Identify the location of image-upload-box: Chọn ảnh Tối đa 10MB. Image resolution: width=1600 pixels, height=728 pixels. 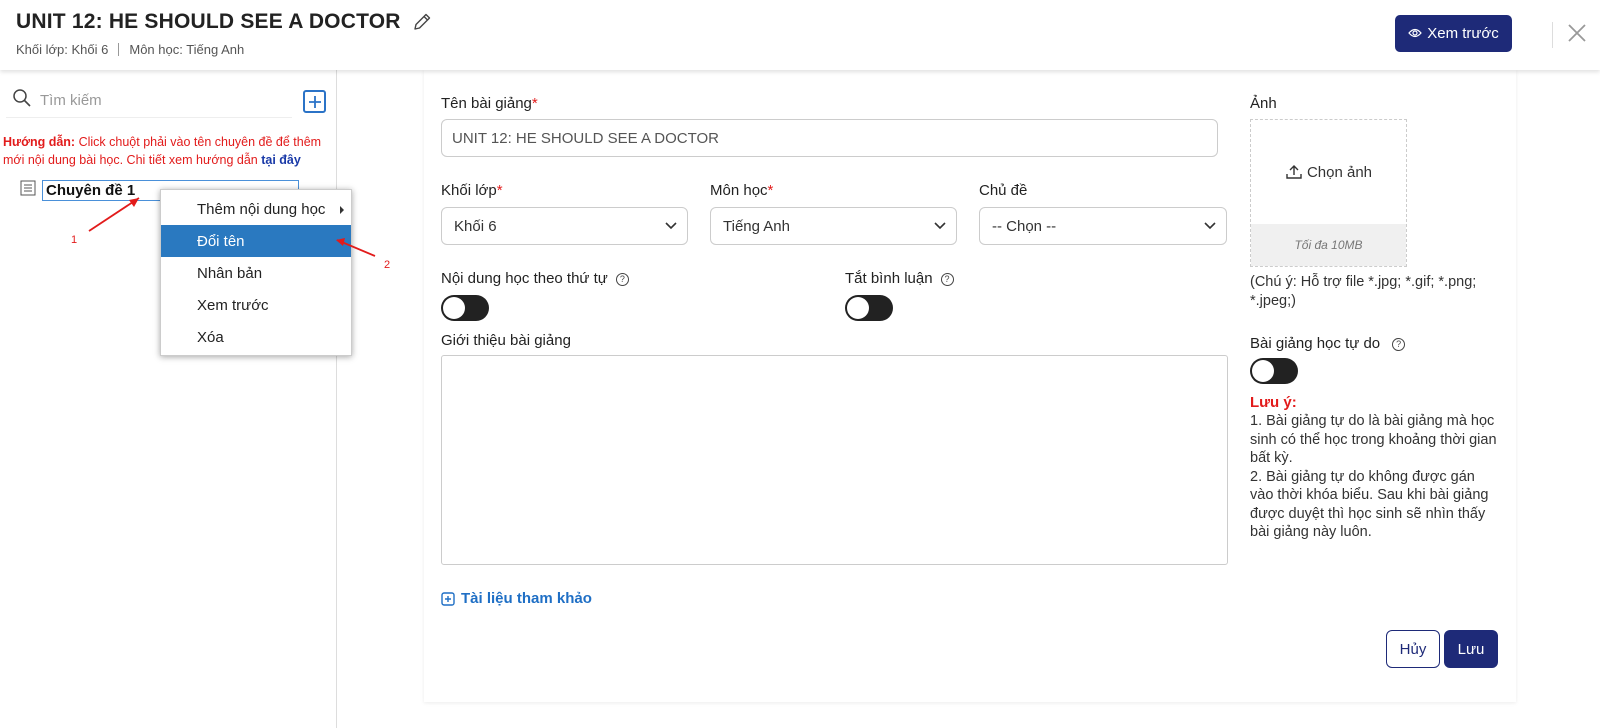
(1328, 193).